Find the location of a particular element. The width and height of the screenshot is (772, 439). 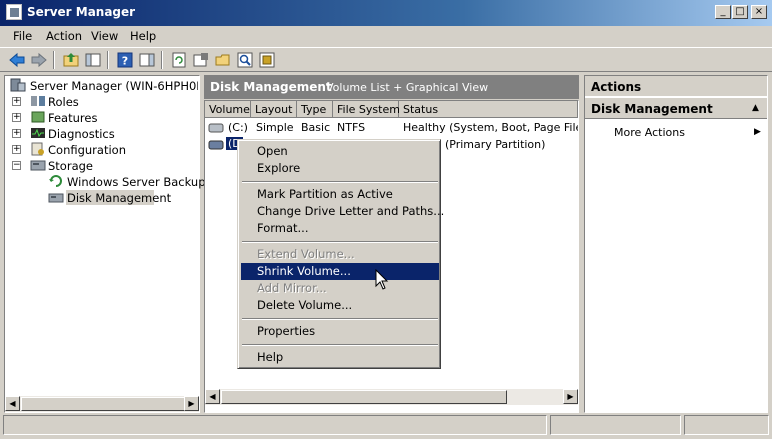

help-icon: ? is located at coordinates (125, 60).